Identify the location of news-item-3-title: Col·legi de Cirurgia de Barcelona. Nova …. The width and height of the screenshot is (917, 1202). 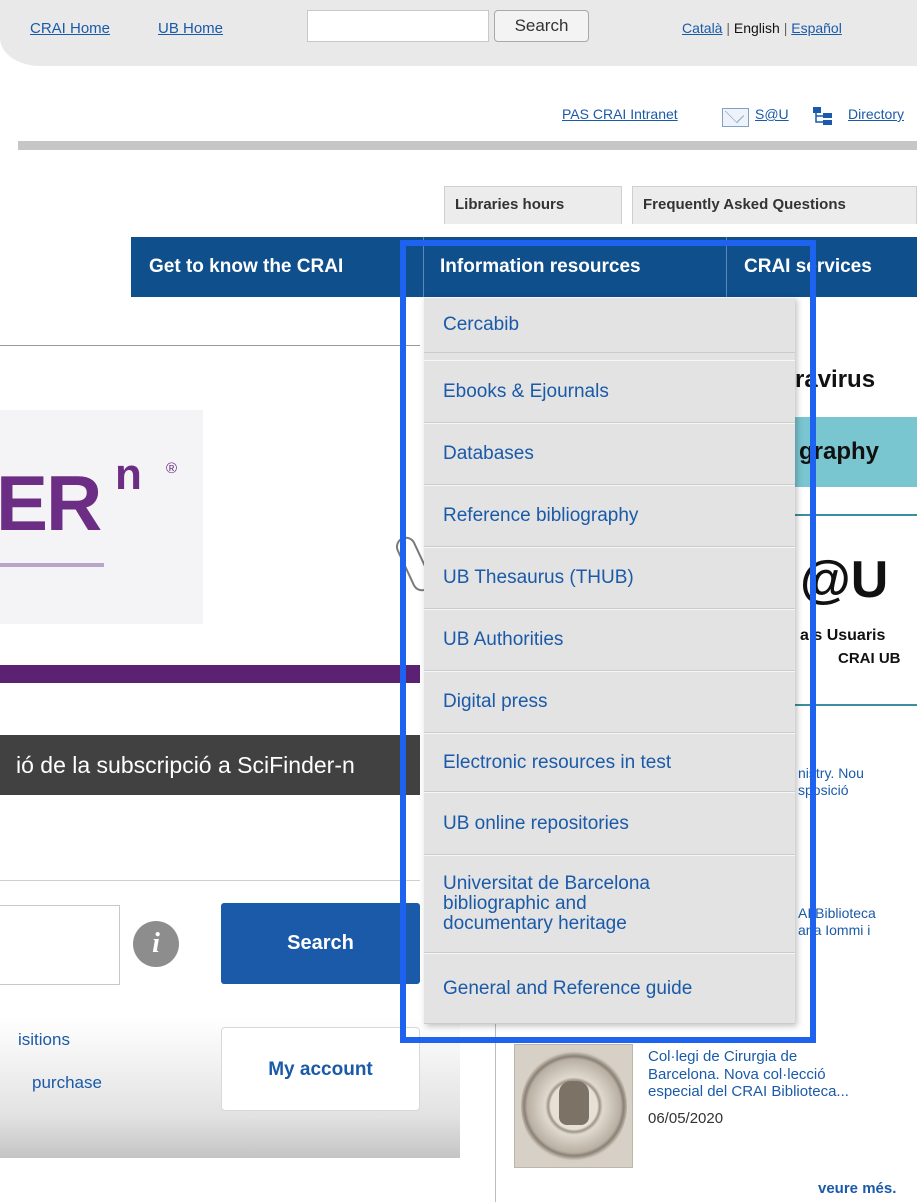
(748, 1074).